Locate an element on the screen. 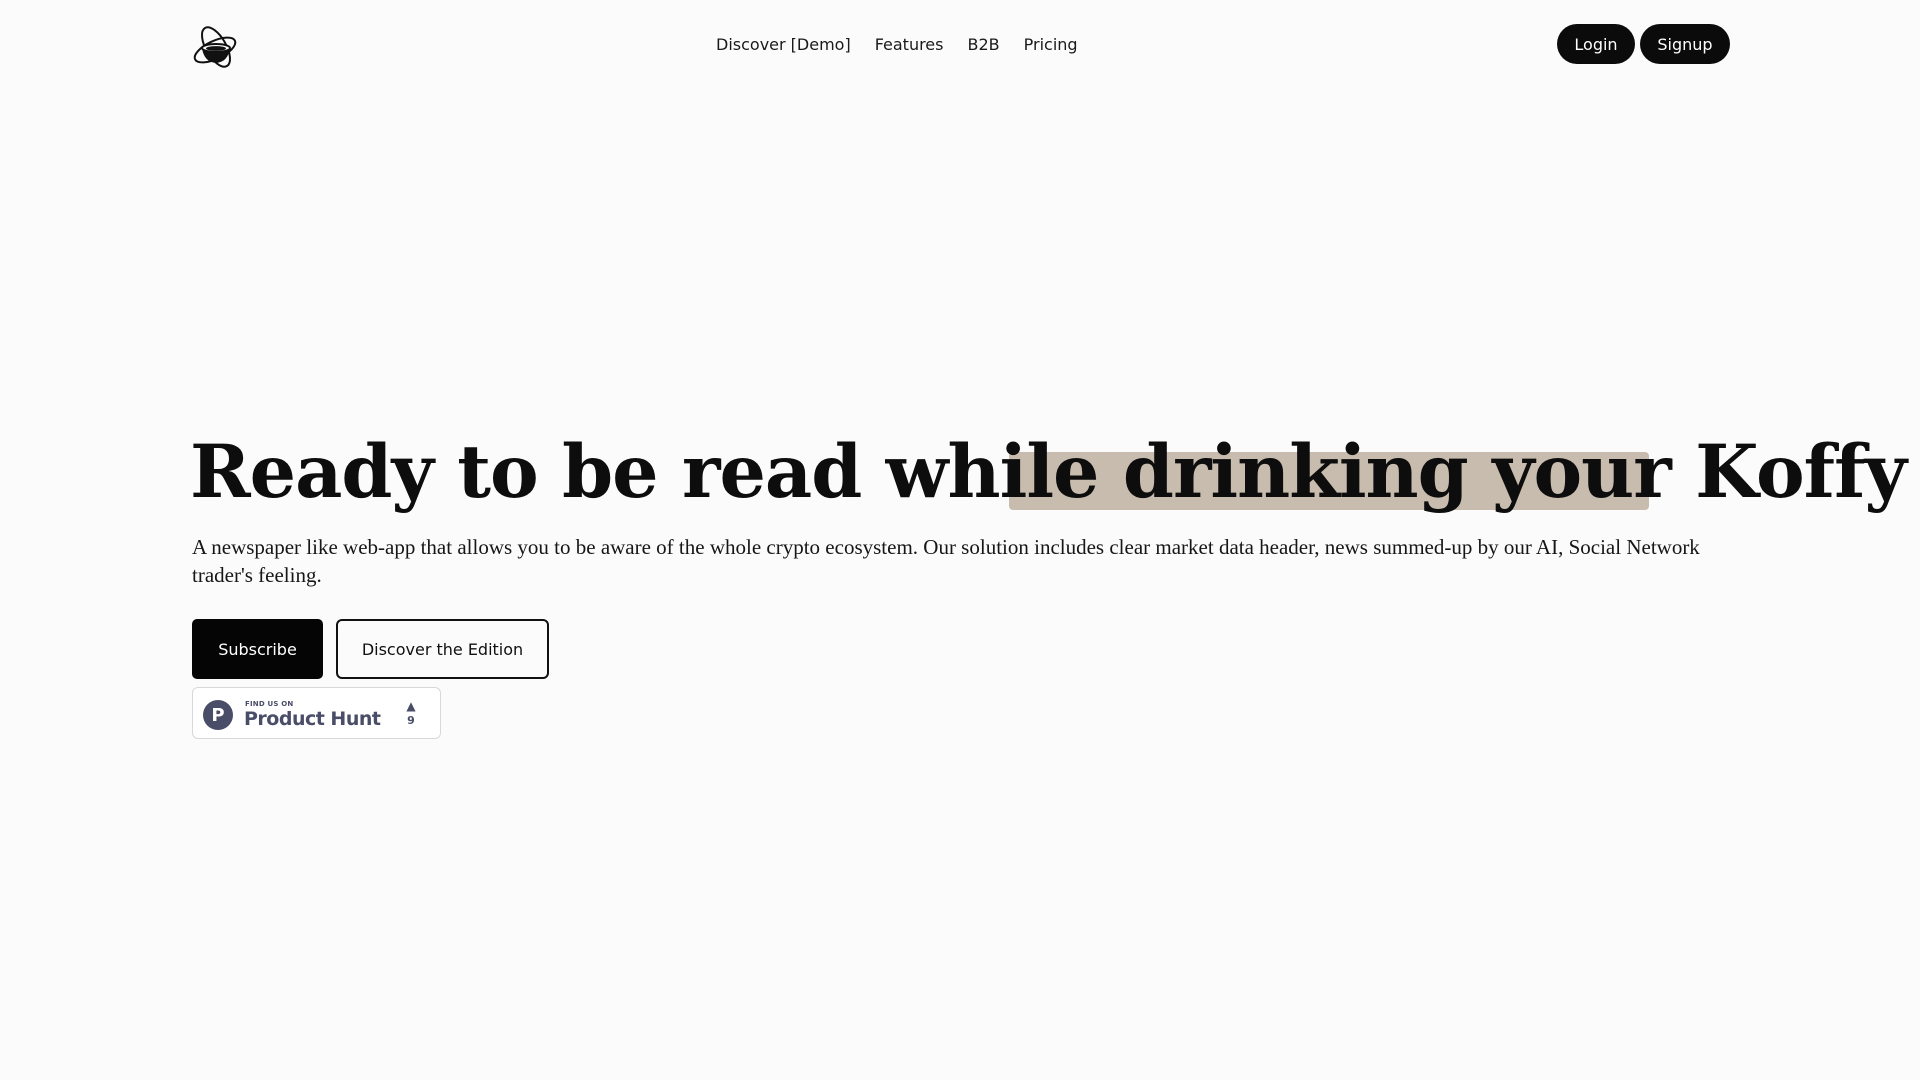  main-nav: Discover [Demo] Features B2B Pricing is located at coordinates (909, 44).